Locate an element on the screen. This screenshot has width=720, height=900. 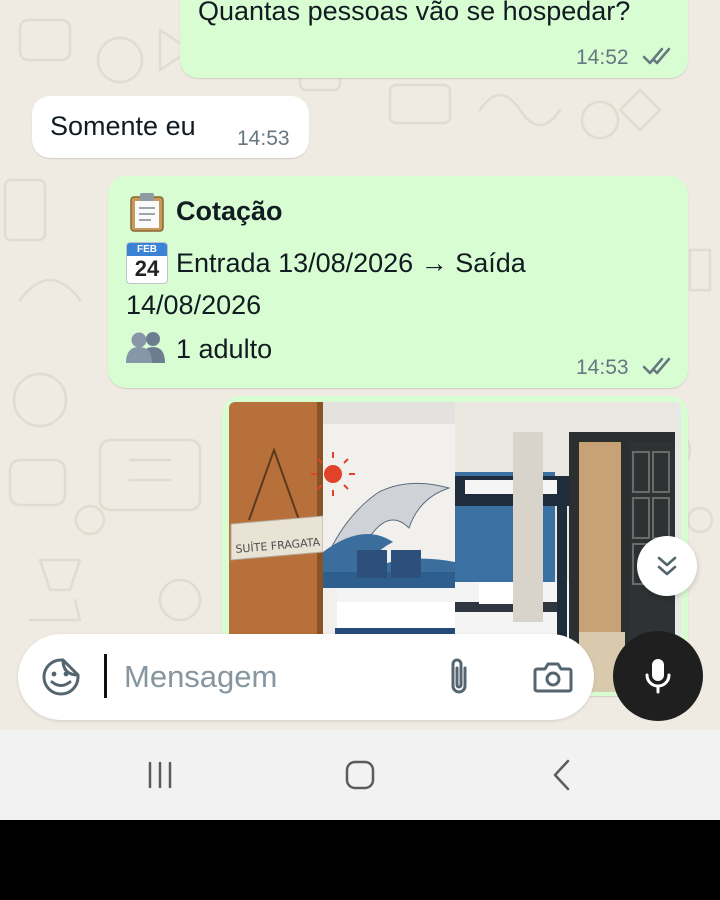
clipboard-emoji is located at coordinates (147, 212).